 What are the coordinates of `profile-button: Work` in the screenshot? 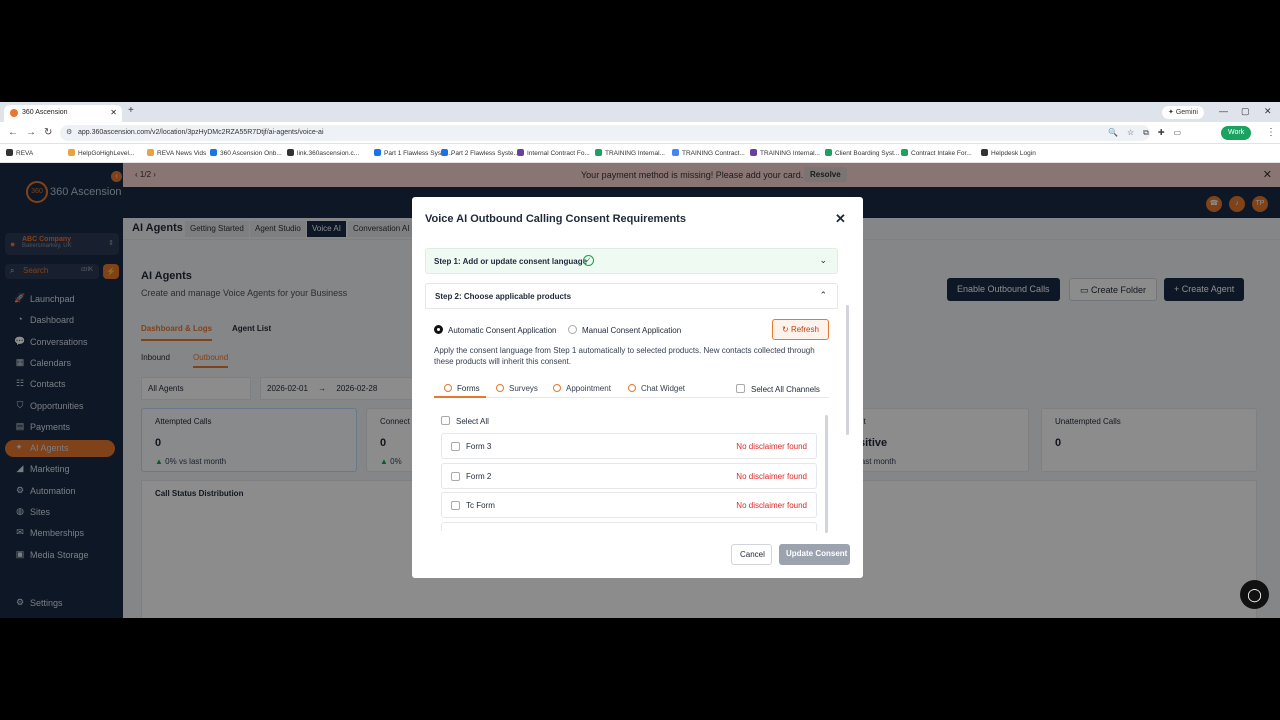 It's located at (1236, 133).